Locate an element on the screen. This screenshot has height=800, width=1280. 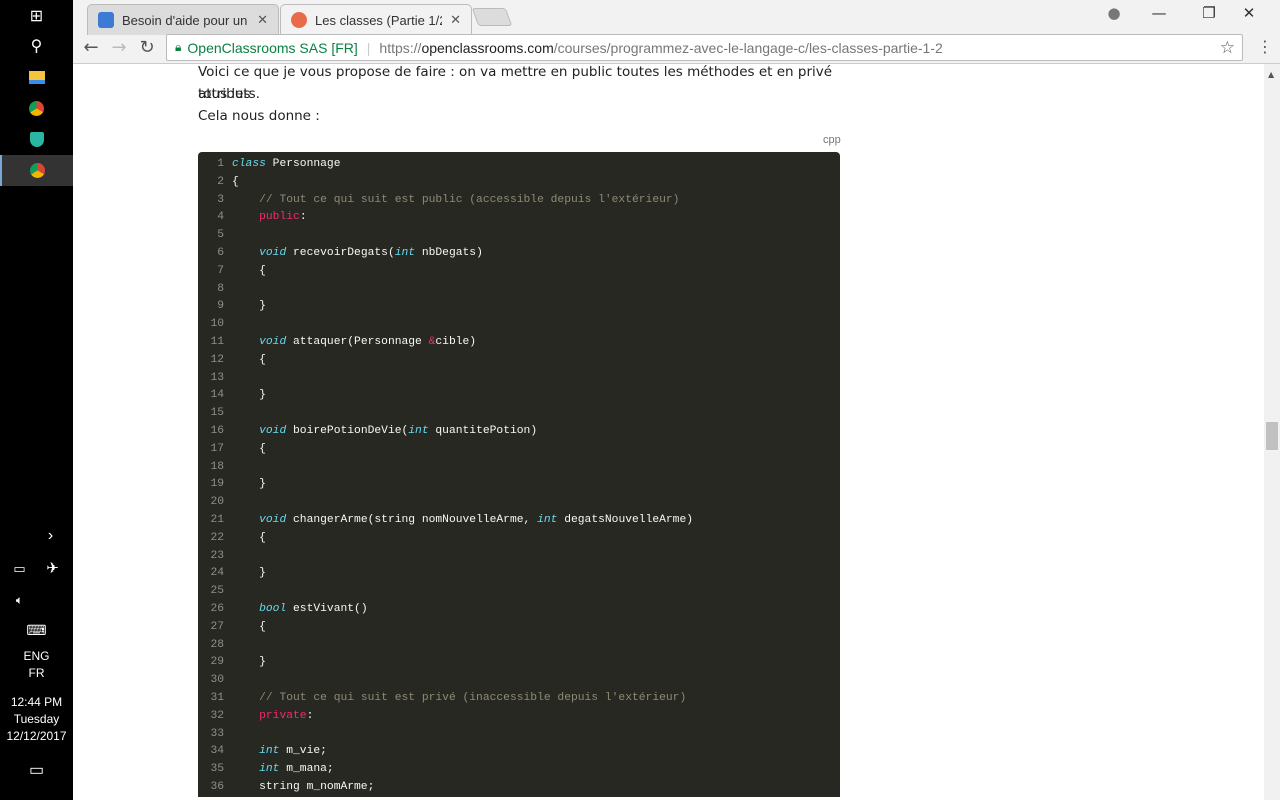
code-line: 33 is located at coordinates (519, 735).